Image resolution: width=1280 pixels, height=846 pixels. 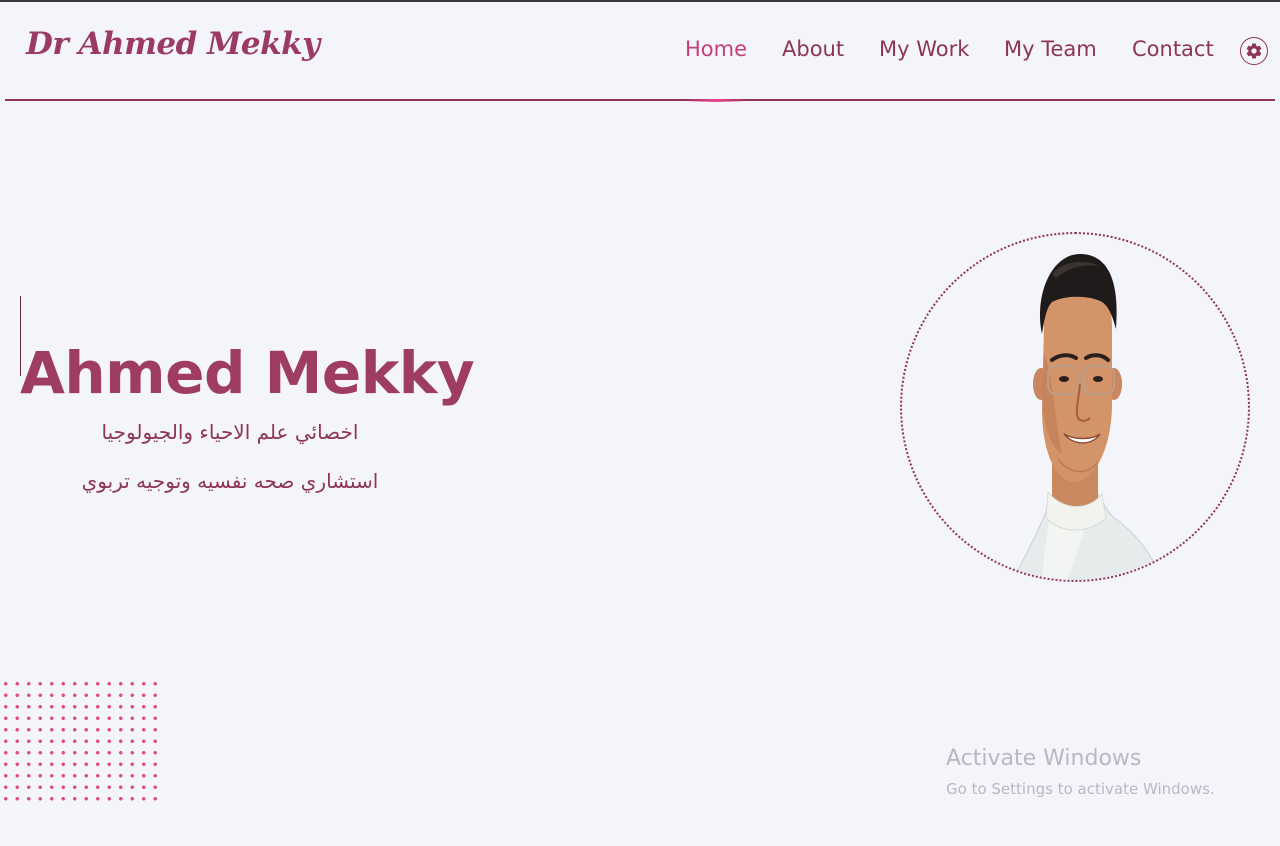 I want to click on activation-watermark-title: Activate Windows, so click(x=1044, y=758).